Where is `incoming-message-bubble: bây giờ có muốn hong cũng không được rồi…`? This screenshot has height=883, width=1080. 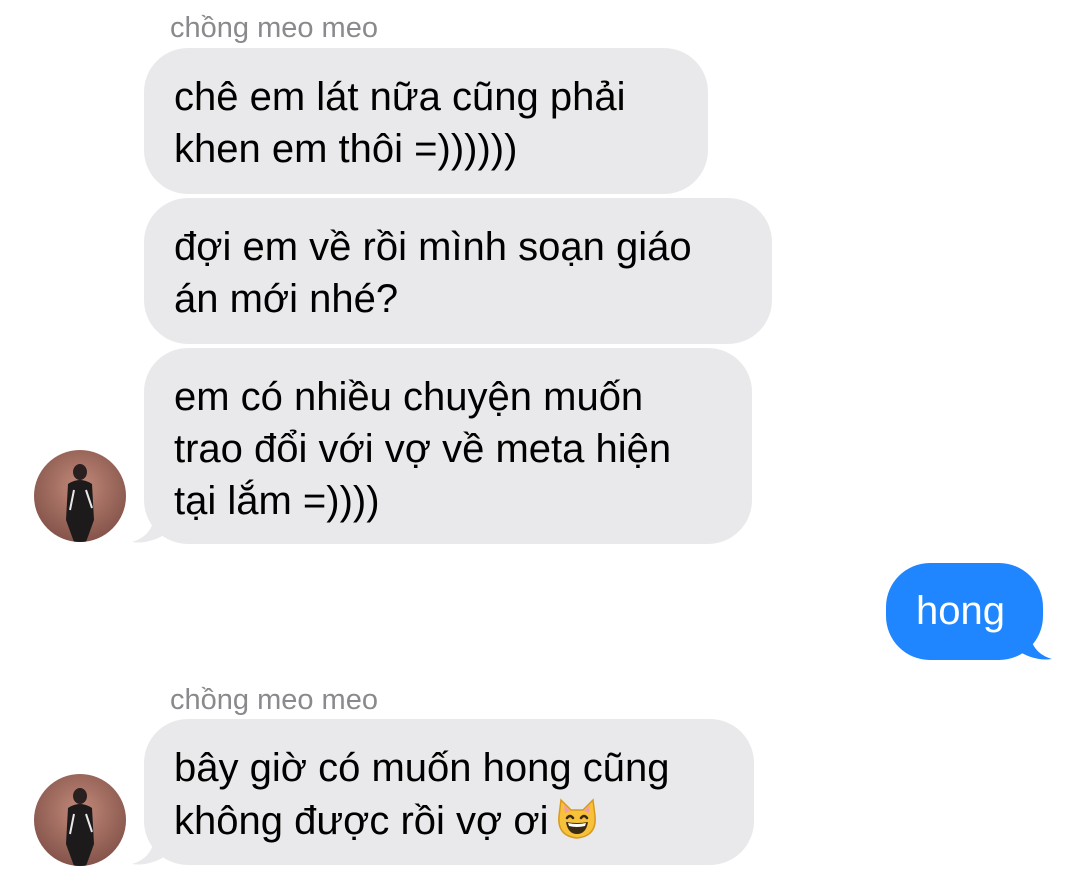
incoming-message-bubble: bây giờ có muốn hong cũng không được rồi… is located at coordinates (449, 792).